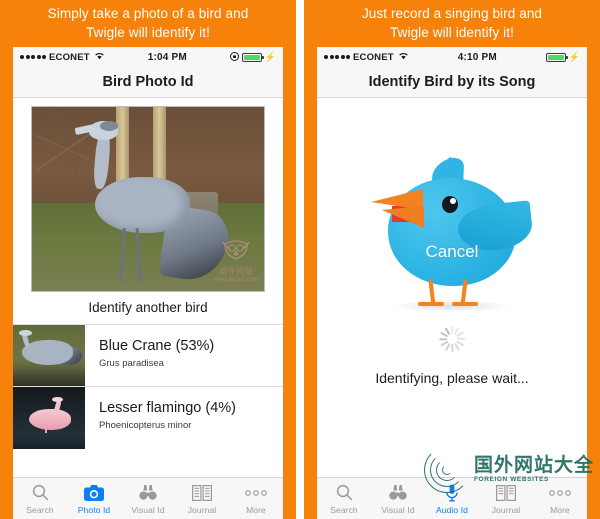  I want to click on hero-bird-photo: 国外网站 www.egouz.com, so click(148, 199).